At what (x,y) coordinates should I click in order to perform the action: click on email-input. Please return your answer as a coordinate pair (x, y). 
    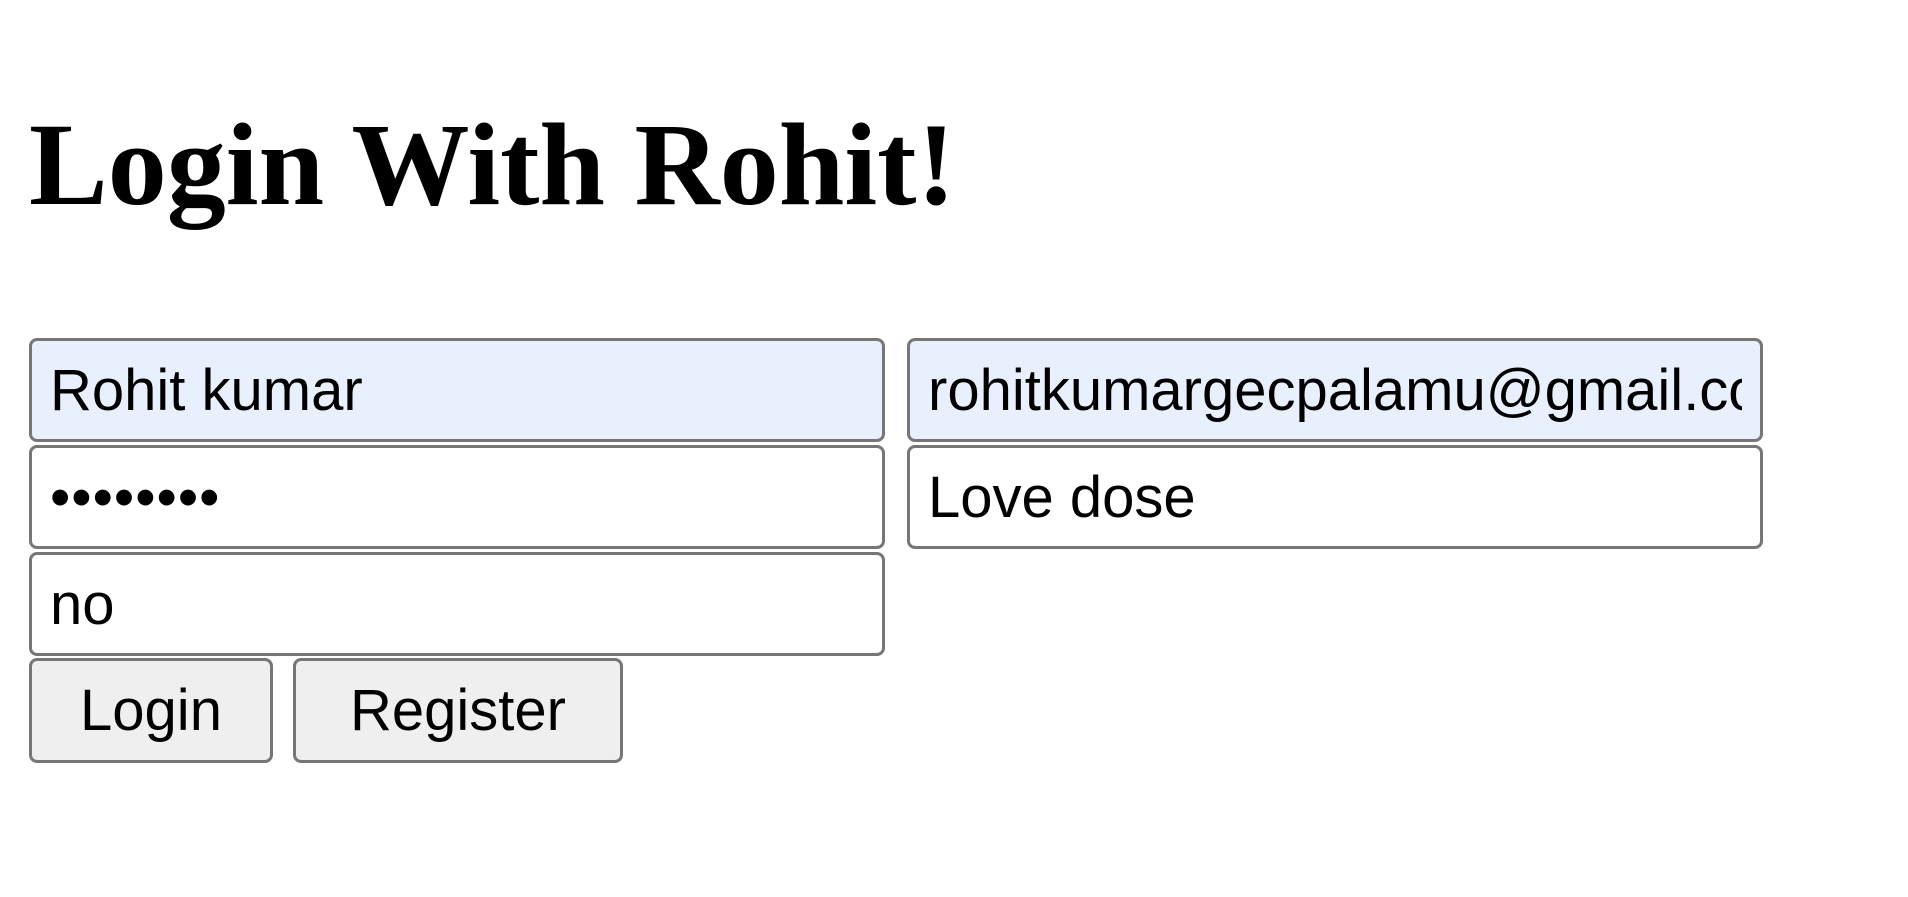
    Looking at the image, I should click on (1335, 390).